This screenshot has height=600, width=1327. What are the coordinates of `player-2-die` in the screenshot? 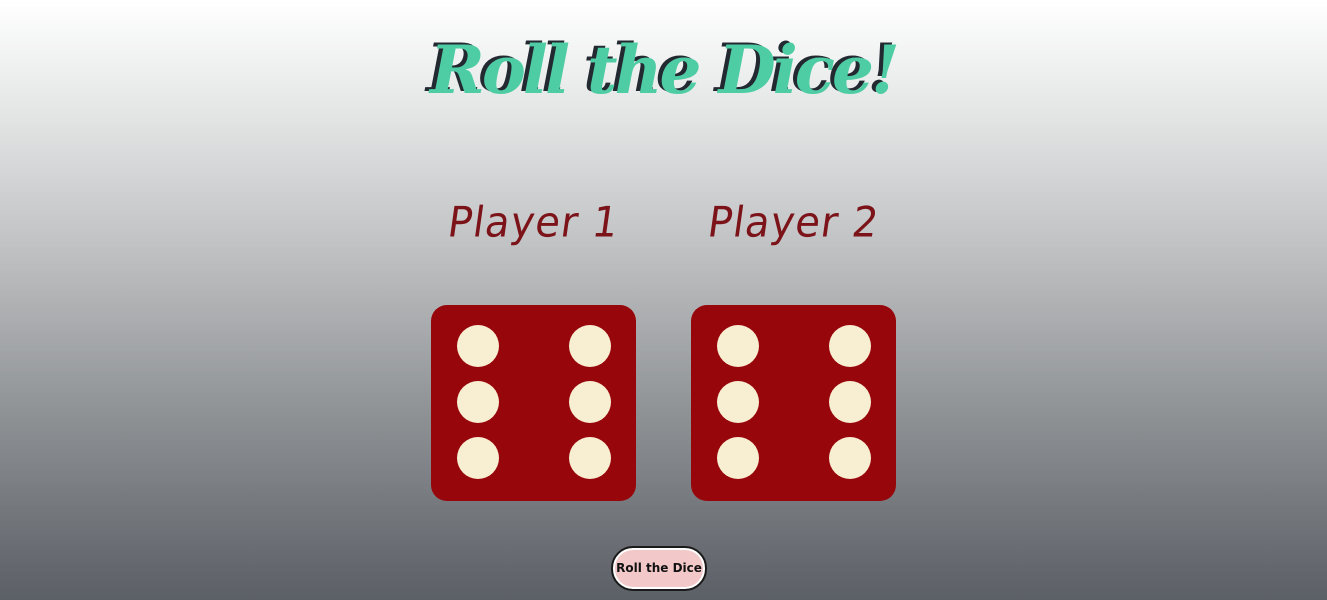 It's located at (793, 403).